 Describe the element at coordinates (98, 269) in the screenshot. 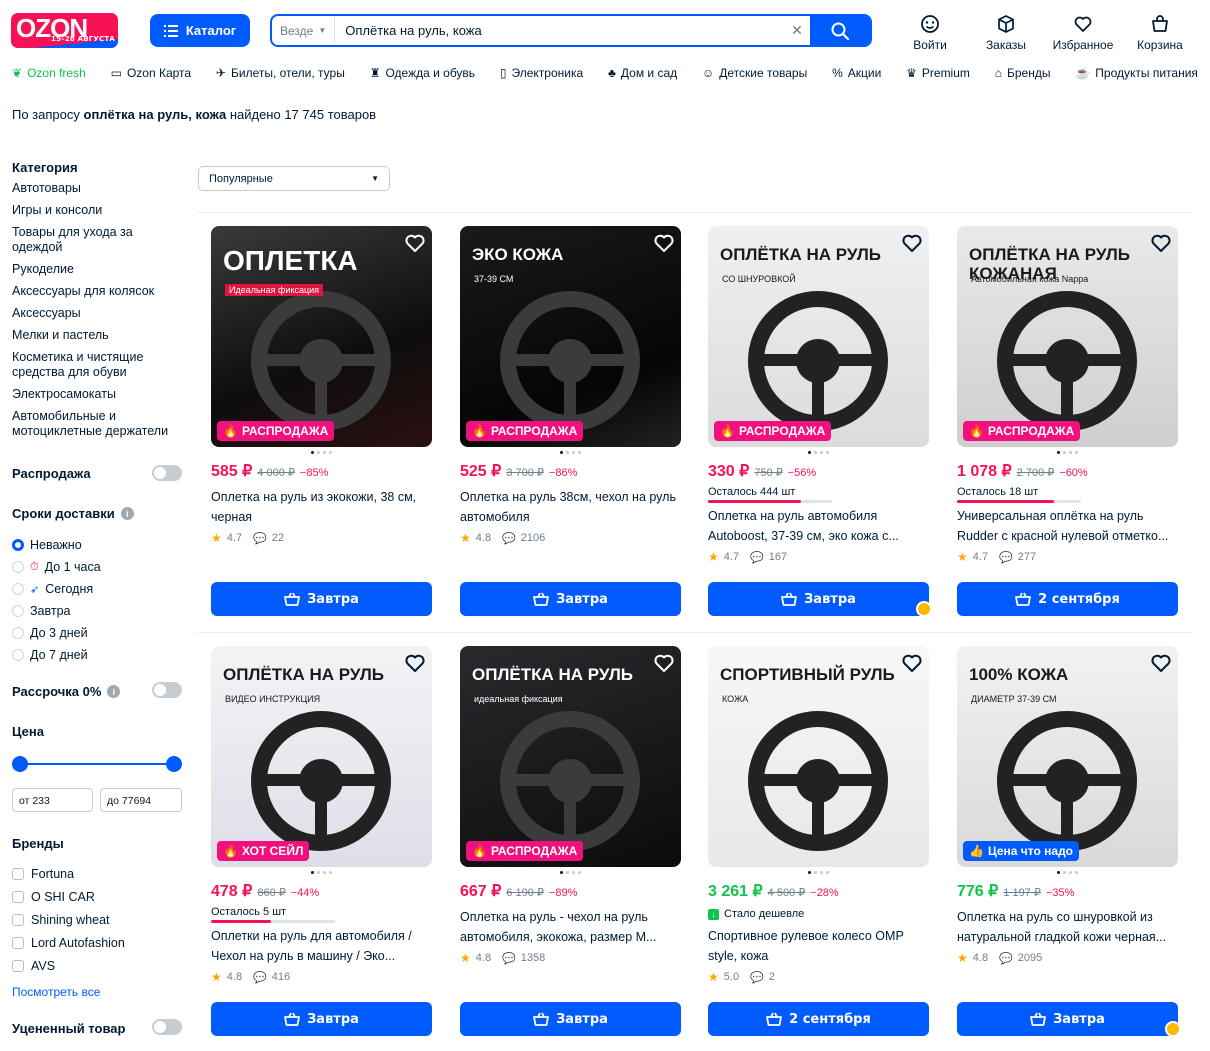

I see `category-item: Рукоделие` at that location.